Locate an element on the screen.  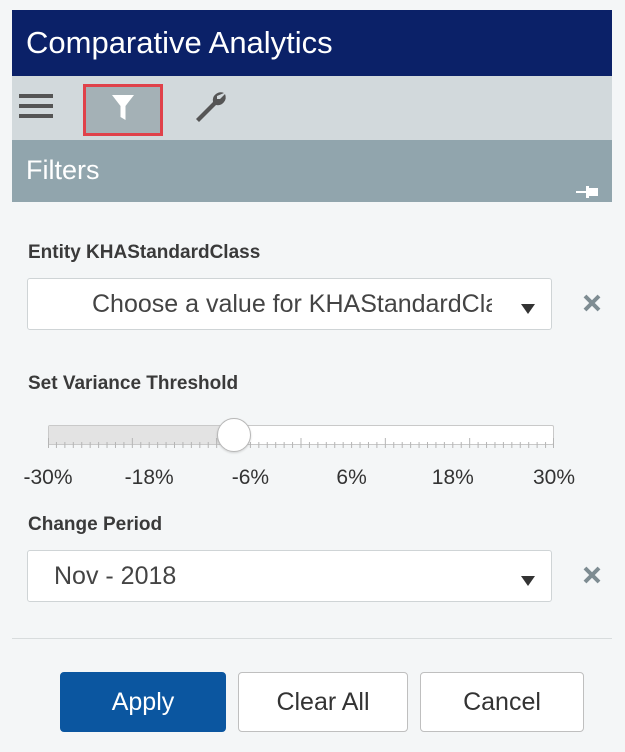
menu-button is located at coordinates (36, 108).